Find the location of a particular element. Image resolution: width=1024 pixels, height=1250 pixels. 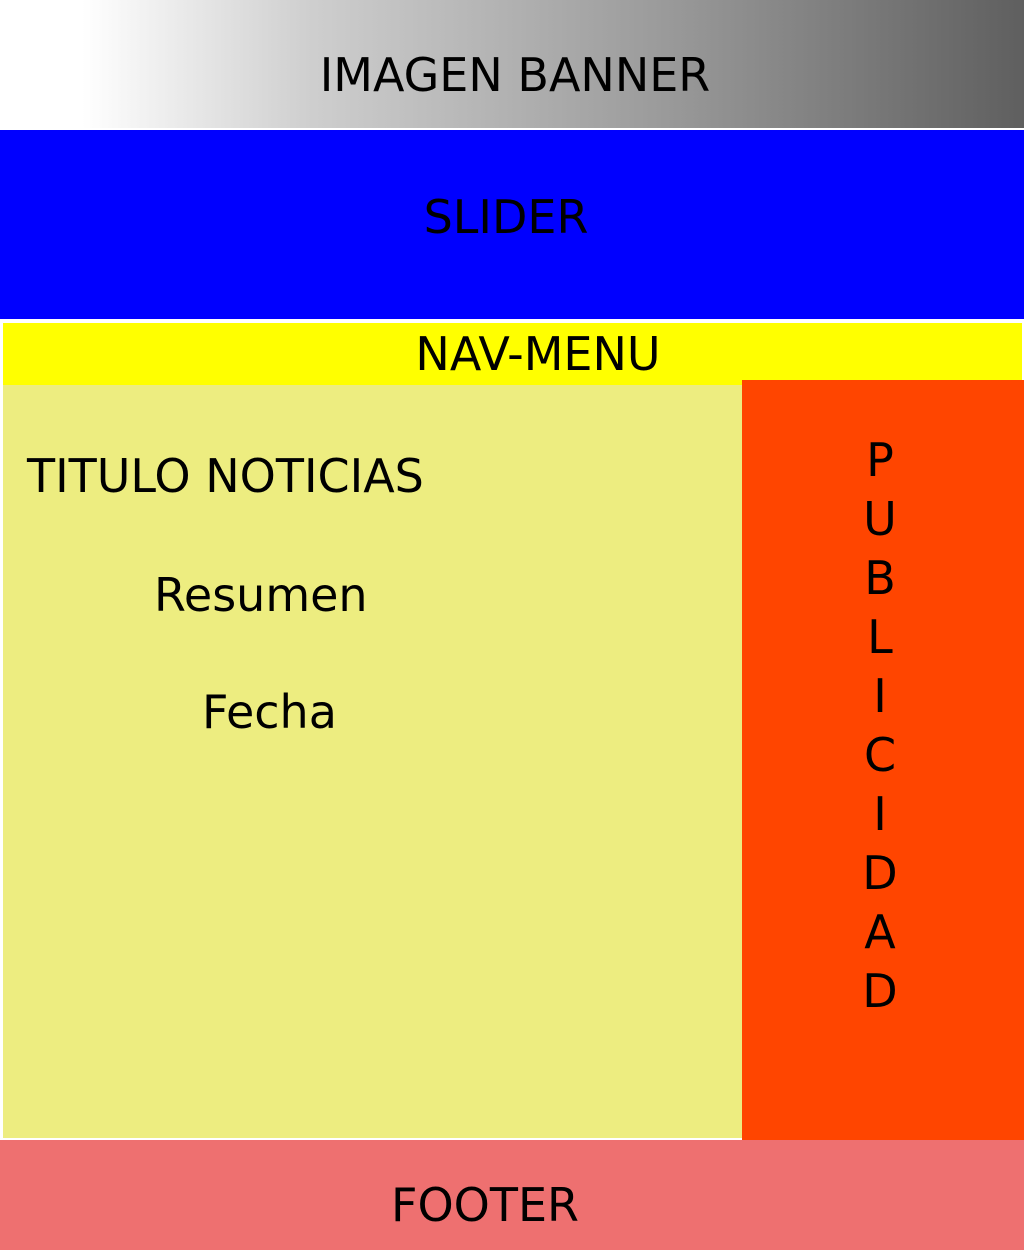

advertising-letter: L is located at coordinates (880, 637).